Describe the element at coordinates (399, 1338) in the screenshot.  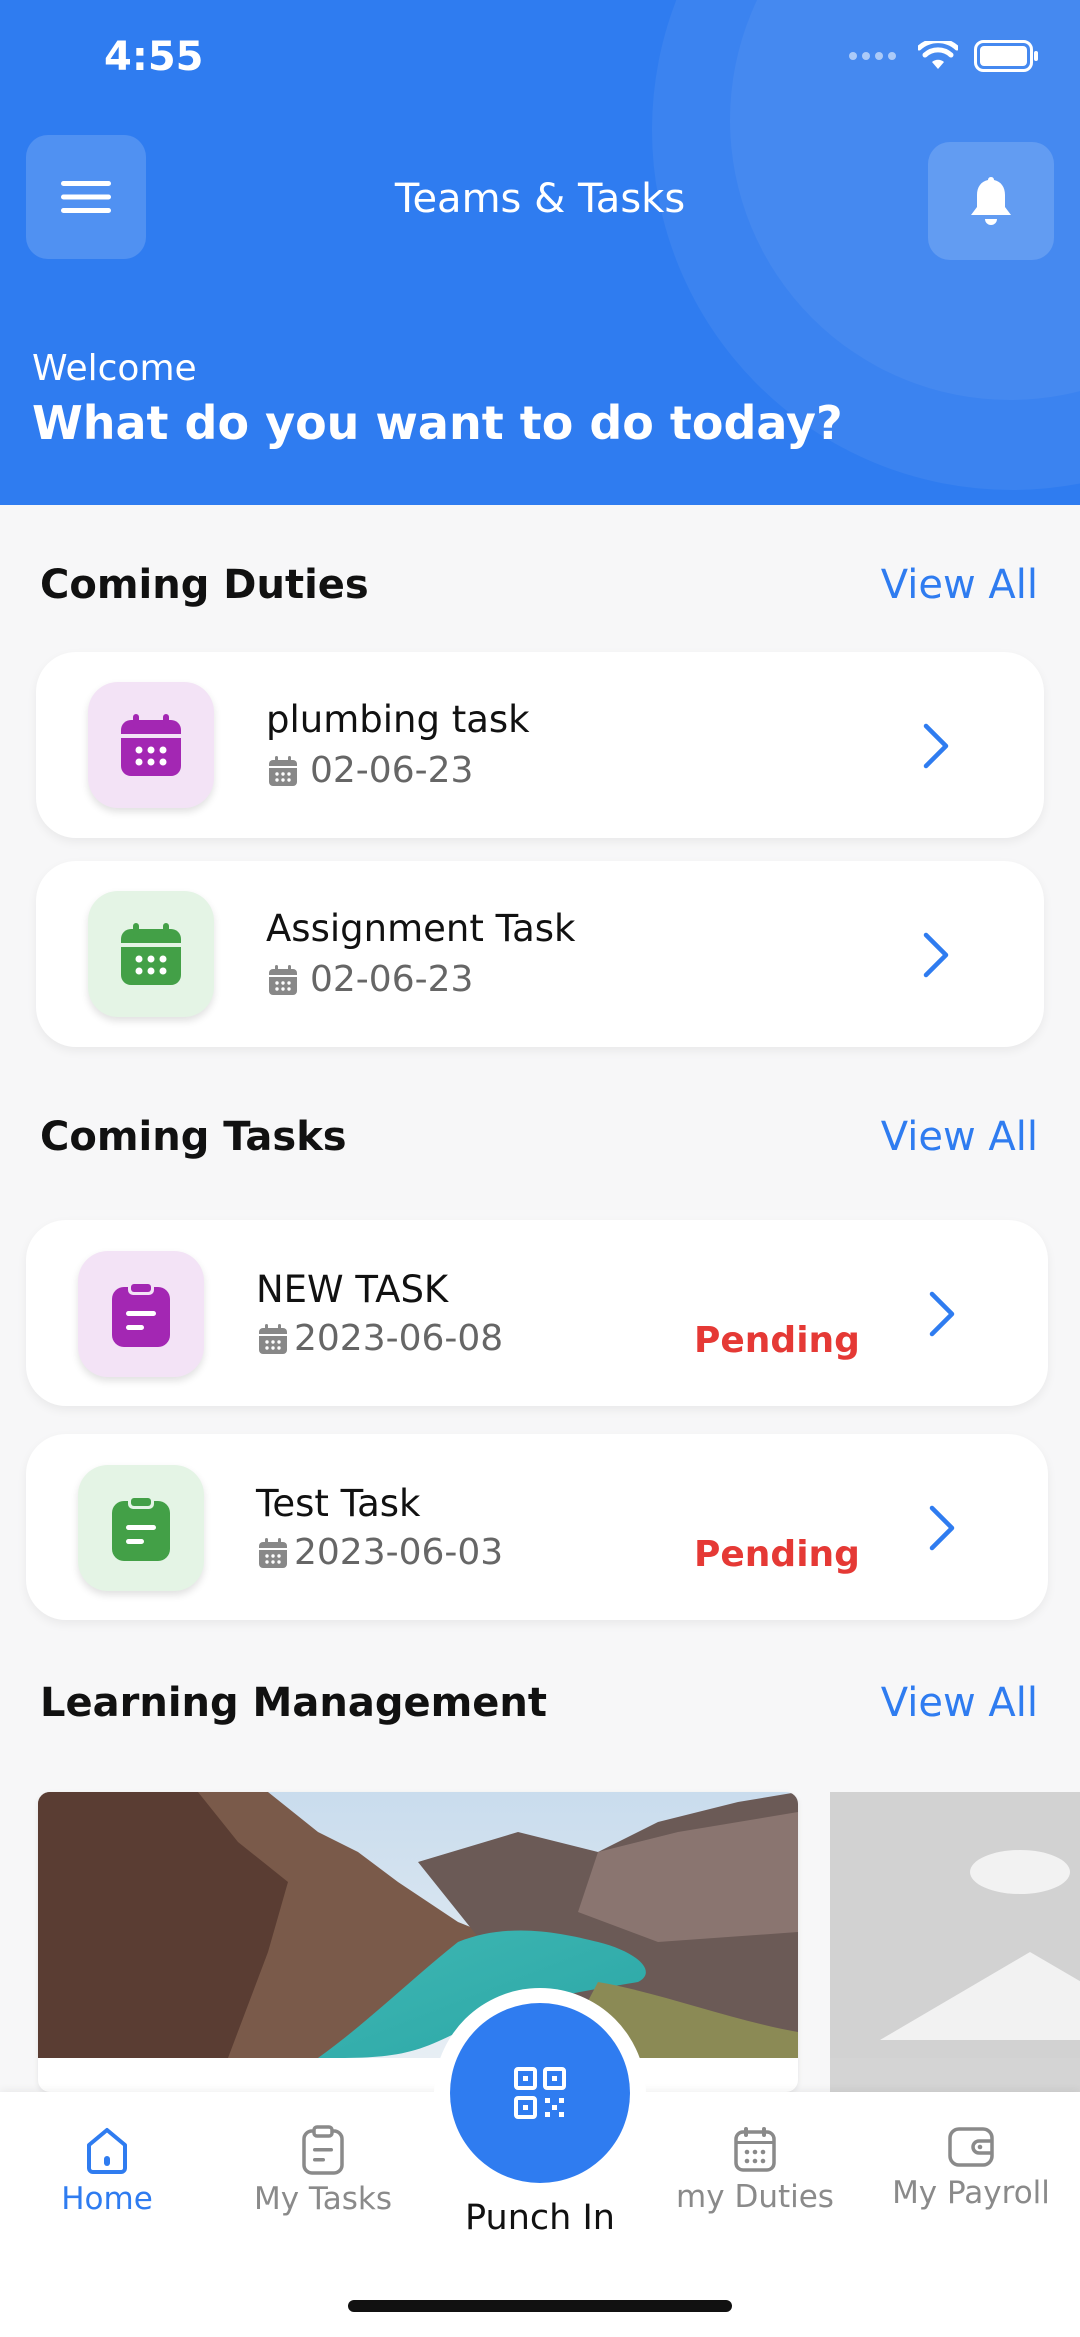
I see `task-date-text: 2023-06-08` at that location.